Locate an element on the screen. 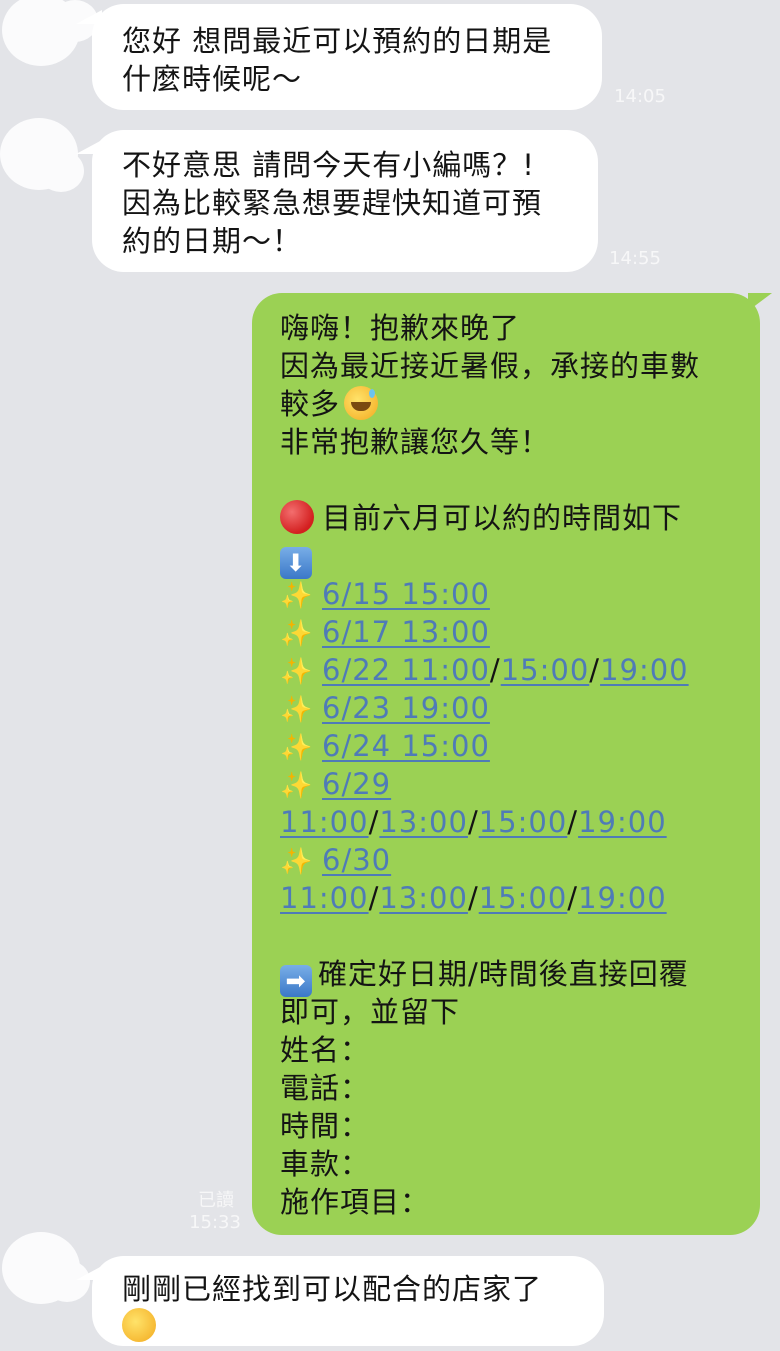 This screenshot has width=780, height=1351. time-slot-link: 6/22 11:00 is located at coordinates (406, 670).